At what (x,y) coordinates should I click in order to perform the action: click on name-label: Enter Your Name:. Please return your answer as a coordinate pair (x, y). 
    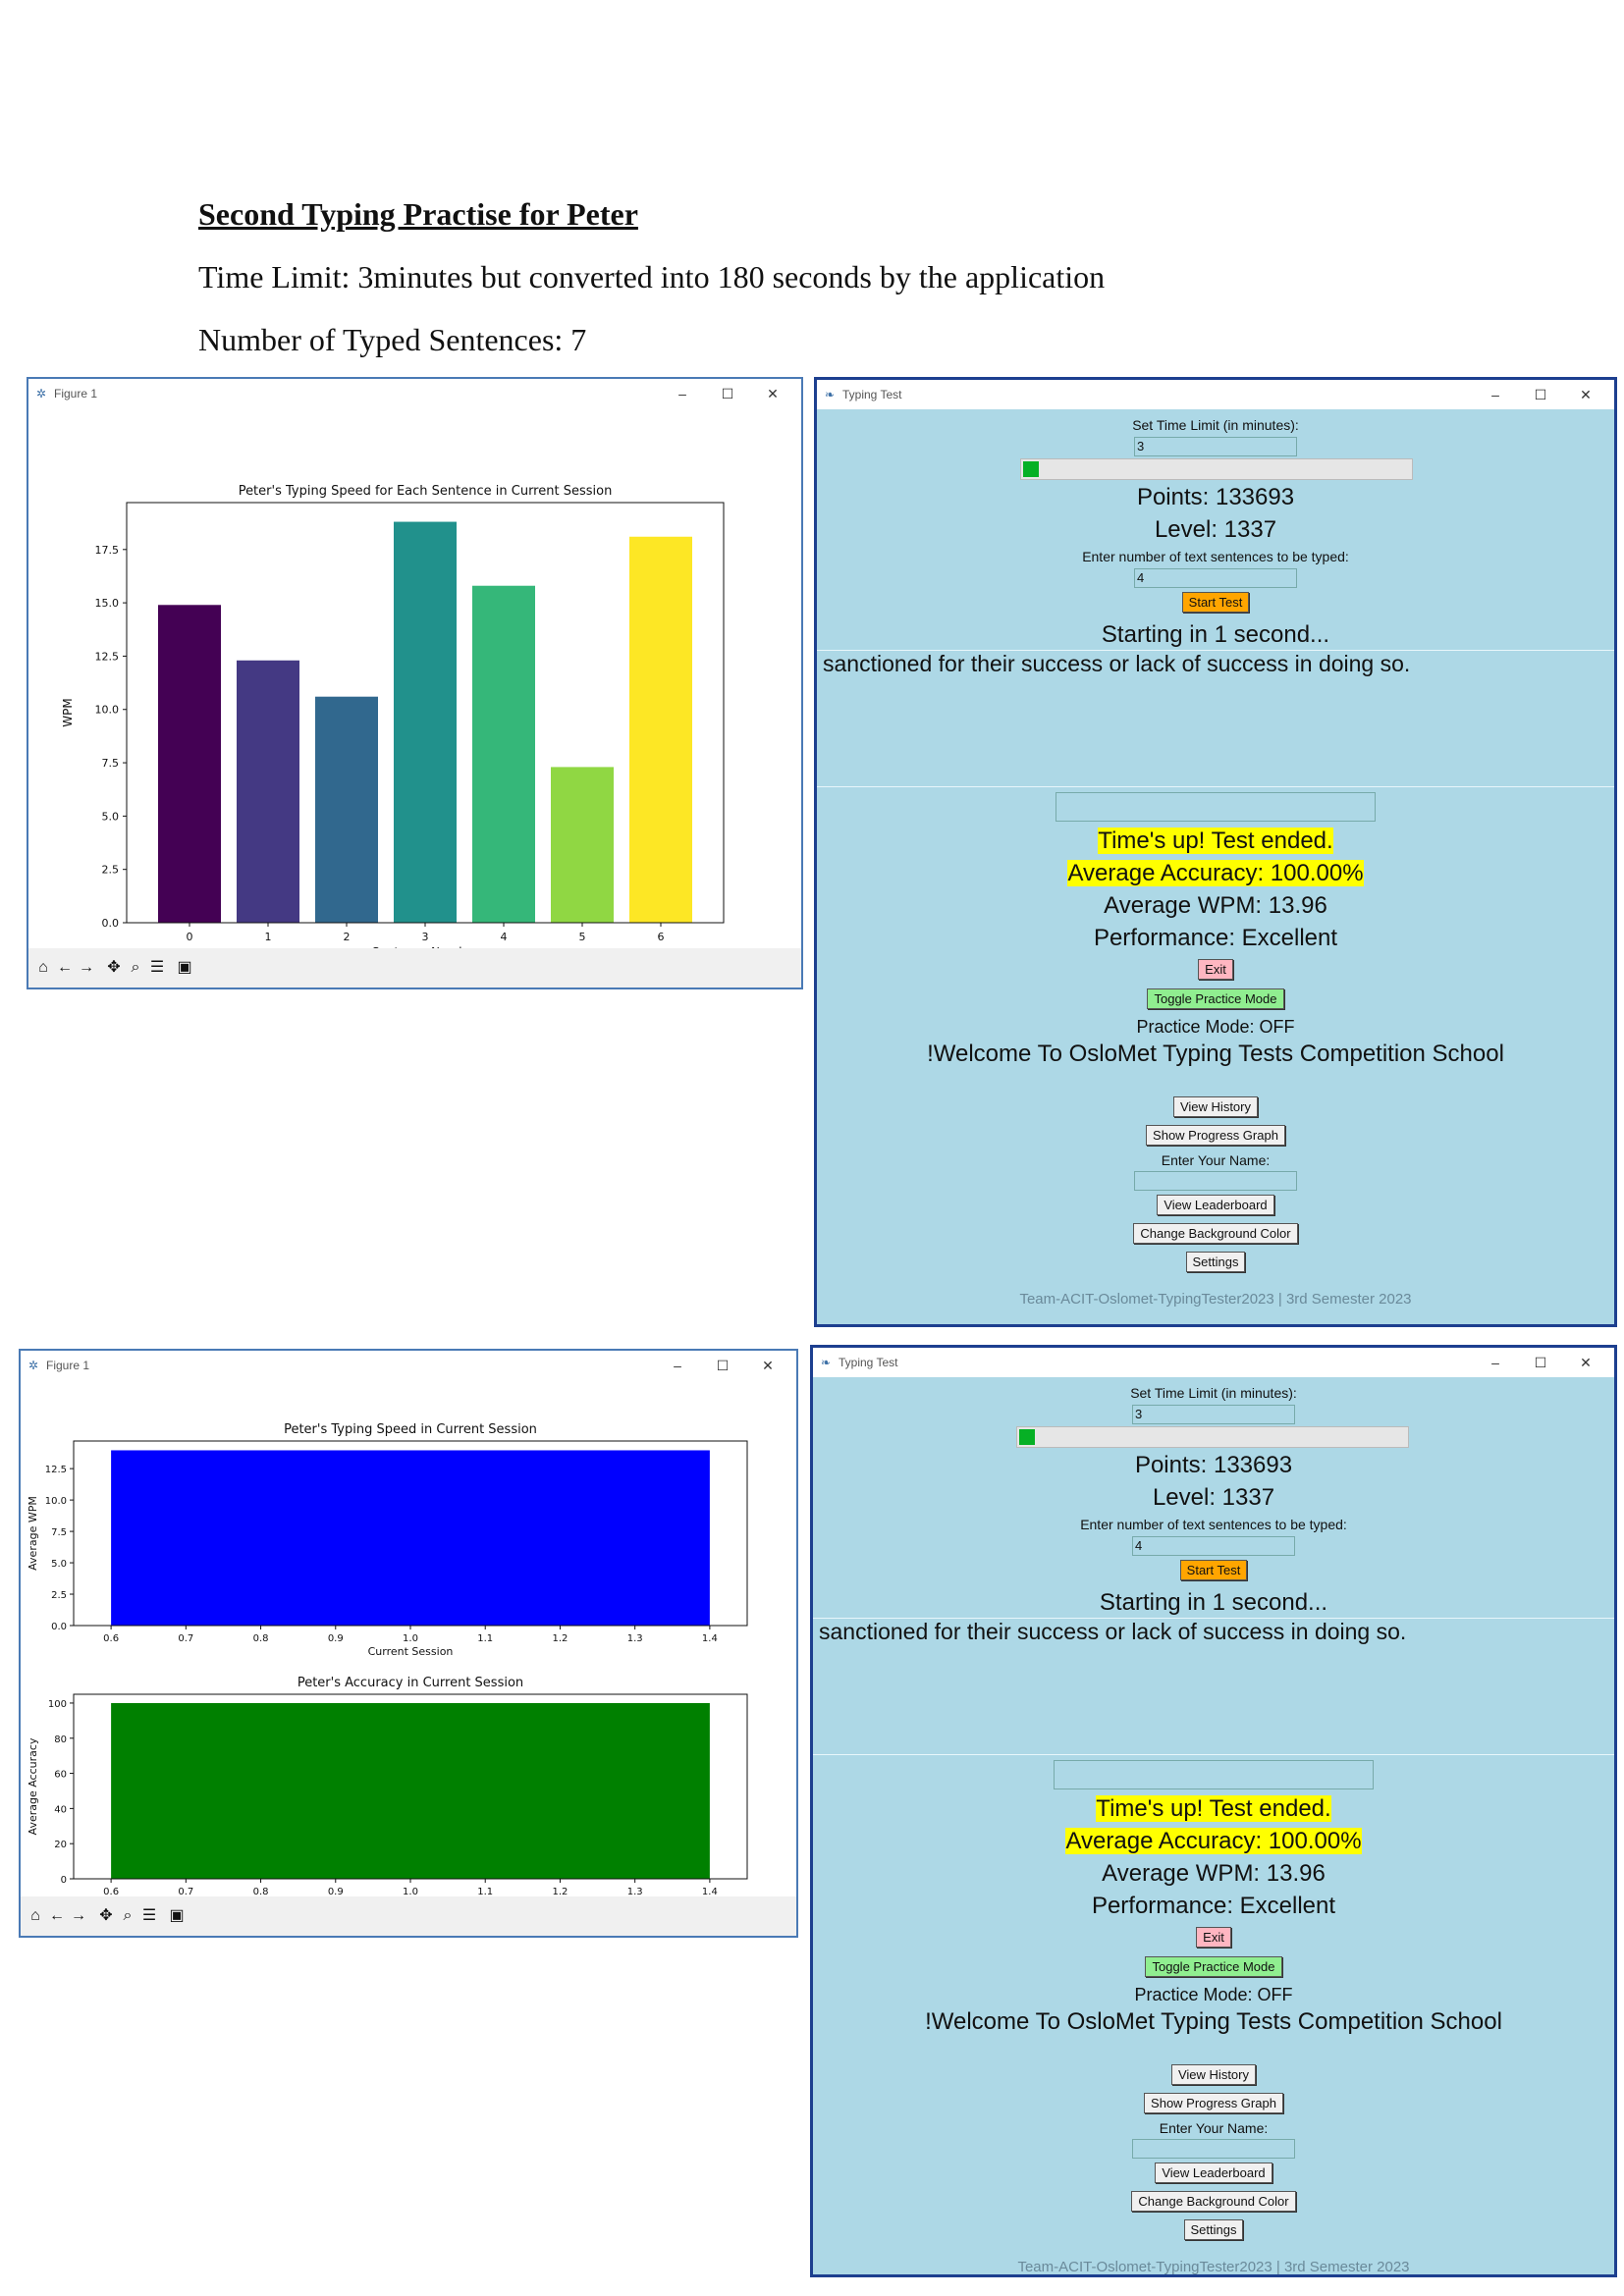
    Looking at the image, I should click on (1216, 1160).